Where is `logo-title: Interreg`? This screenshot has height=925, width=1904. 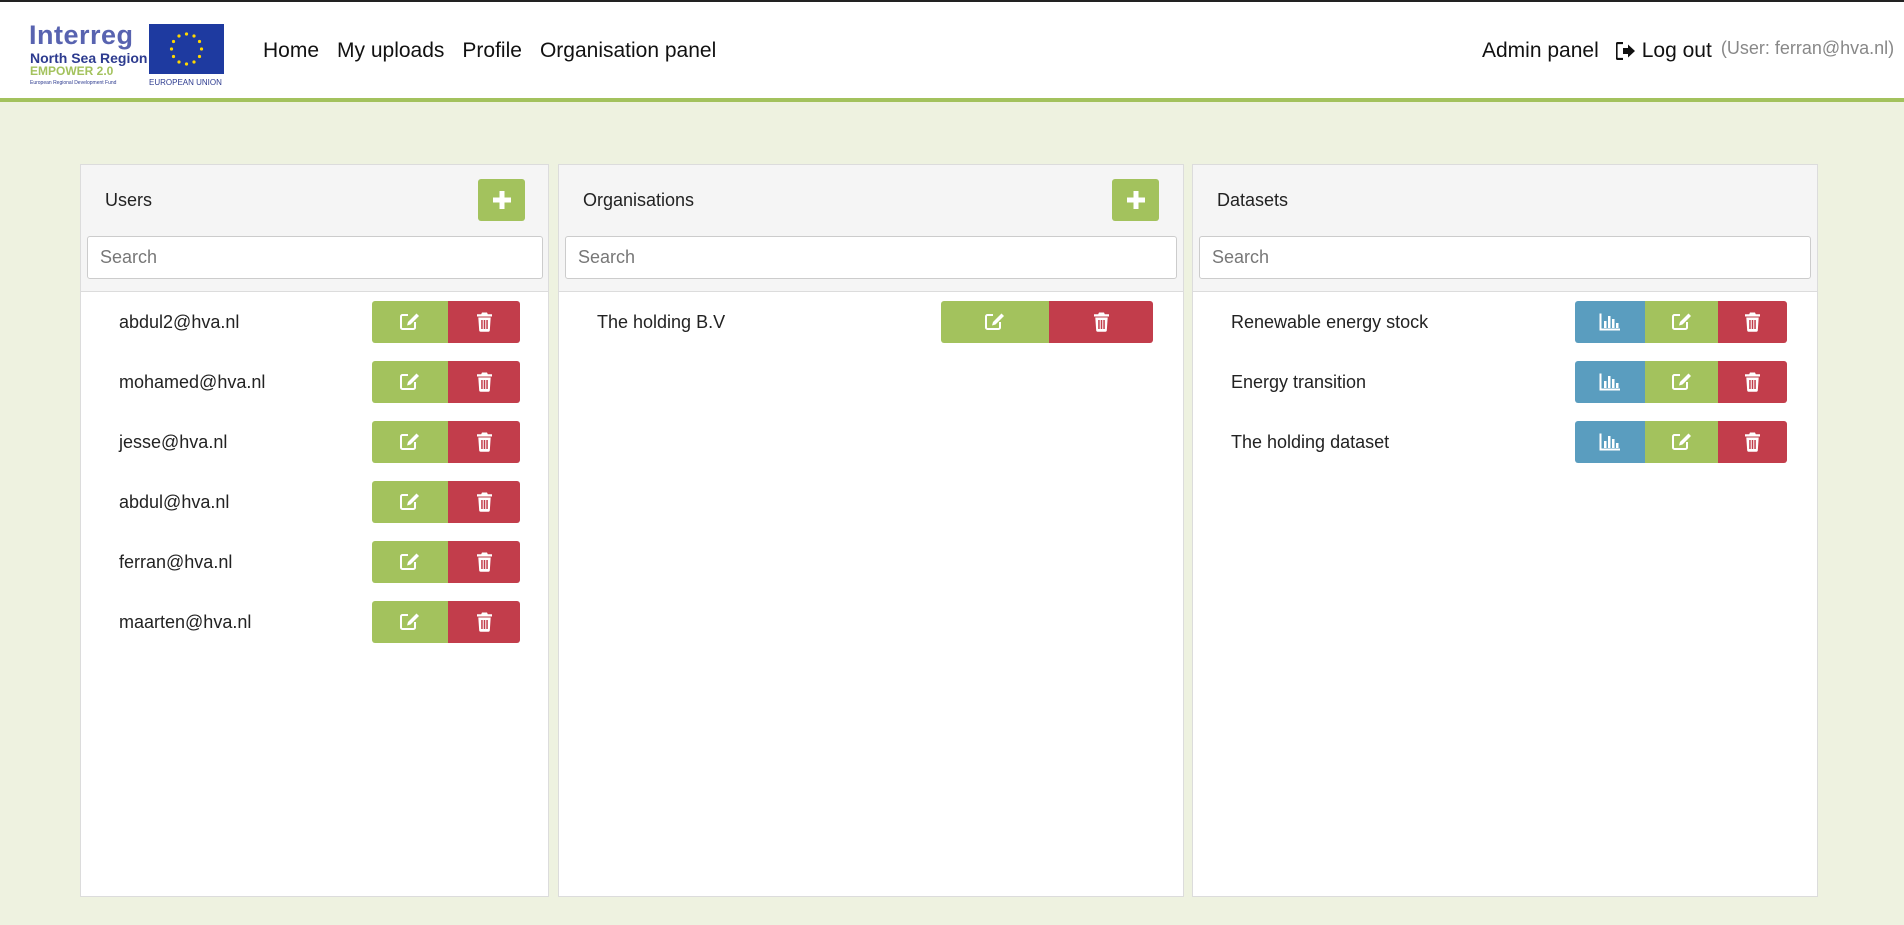
logo-title: Interreg is located at coordinates (81, 35).